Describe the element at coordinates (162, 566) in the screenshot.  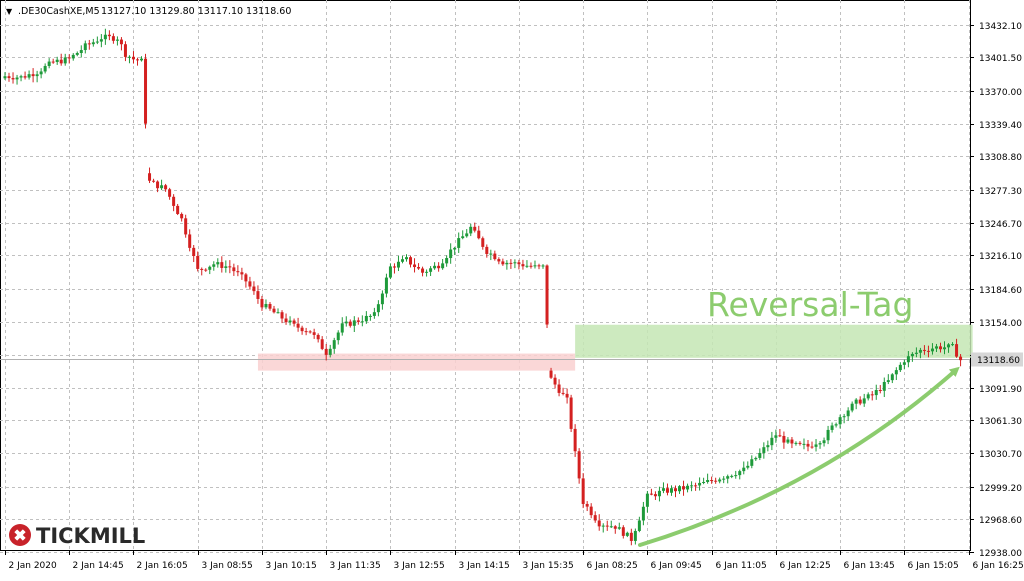
I see `time-tick-label: 2 Jan 16:05` at that location.